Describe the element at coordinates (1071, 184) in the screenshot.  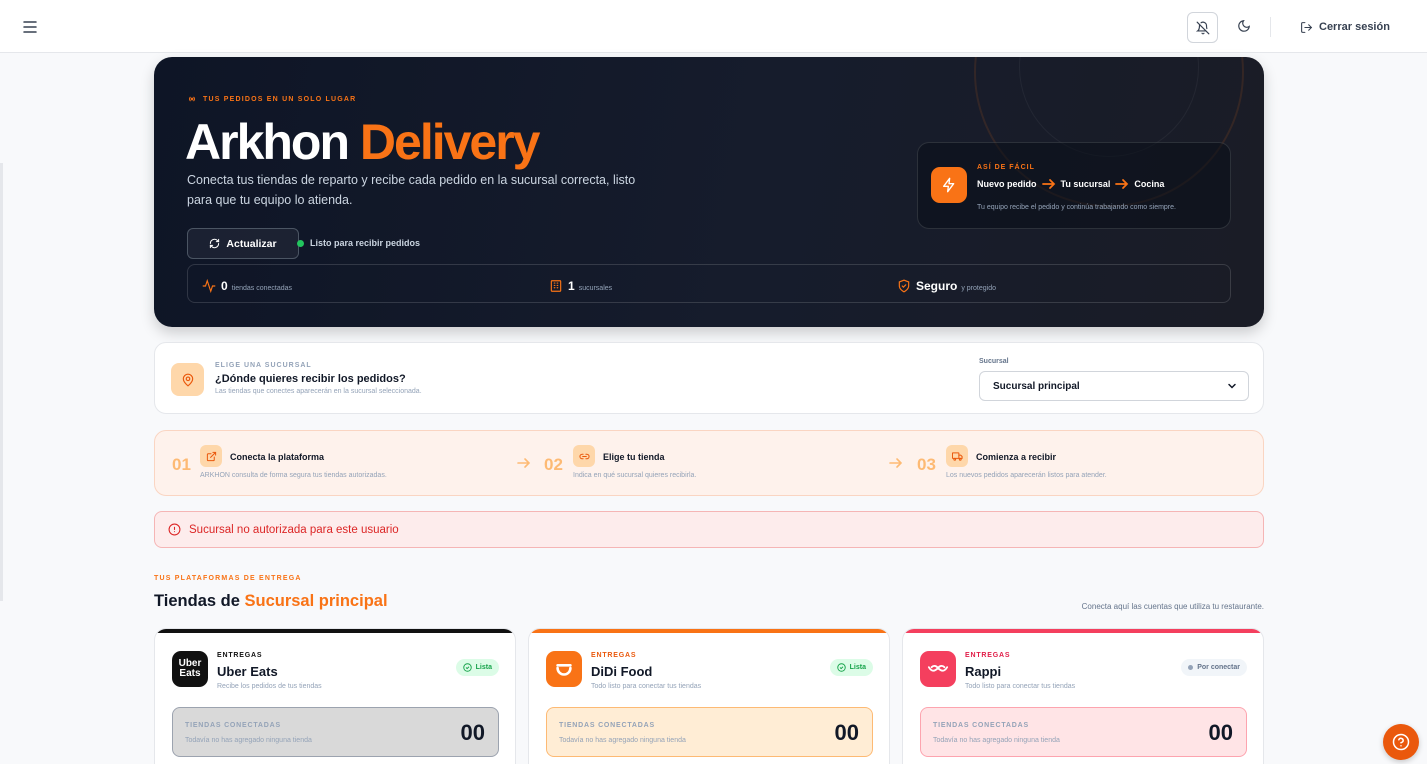
I see `flow-steps: Nuevo pedido Tu sucursal Cocina` at that location.